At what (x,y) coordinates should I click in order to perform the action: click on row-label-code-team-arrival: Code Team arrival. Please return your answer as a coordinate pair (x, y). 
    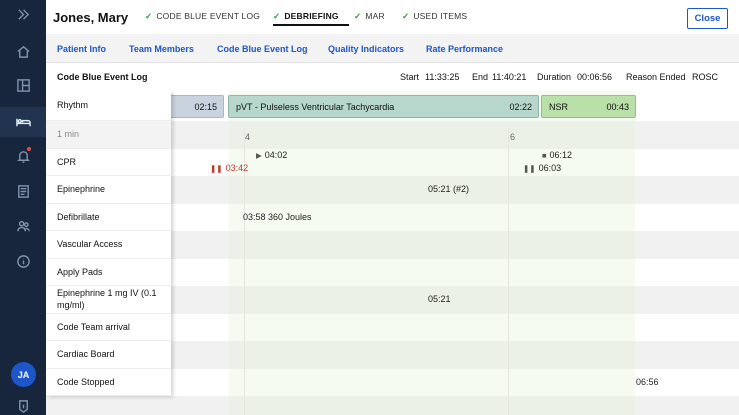
    Looking at the image, I should click on (108, 327).